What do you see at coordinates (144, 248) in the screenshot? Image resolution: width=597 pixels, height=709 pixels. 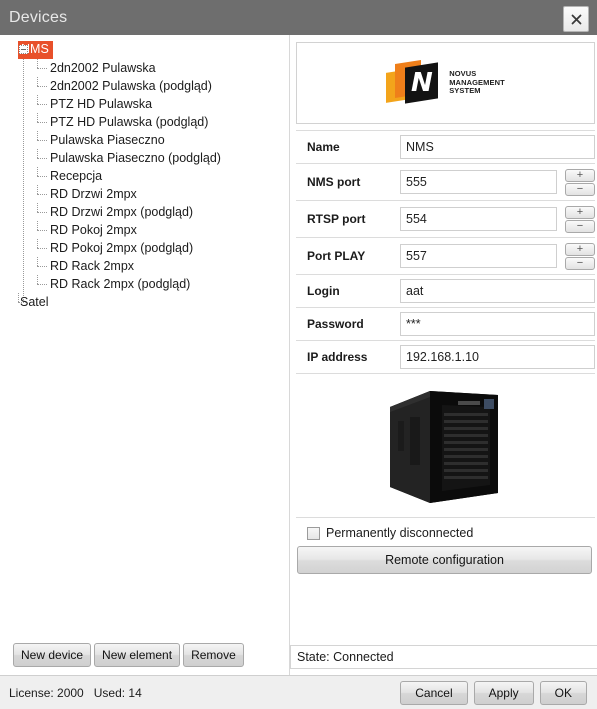 I see `tree-item: RD Pokoj 2mpx (podgląd)` at bounding box center [144, 248].